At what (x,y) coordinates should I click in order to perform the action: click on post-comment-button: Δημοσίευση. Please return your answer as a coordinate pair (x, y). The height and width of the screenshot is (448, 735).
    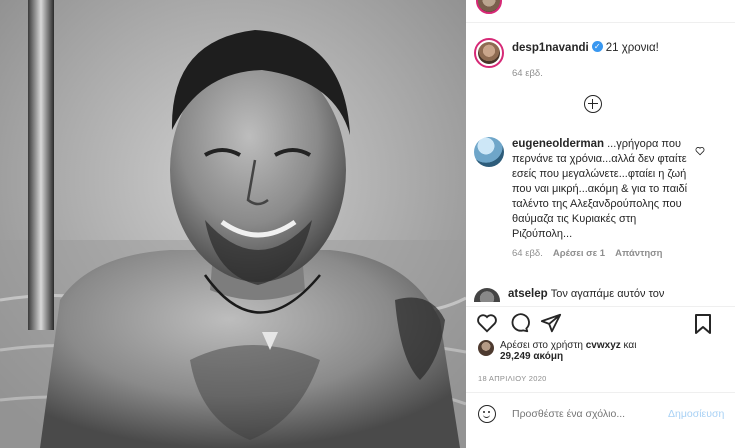
    Looking at the image, I should click on (696, 414).